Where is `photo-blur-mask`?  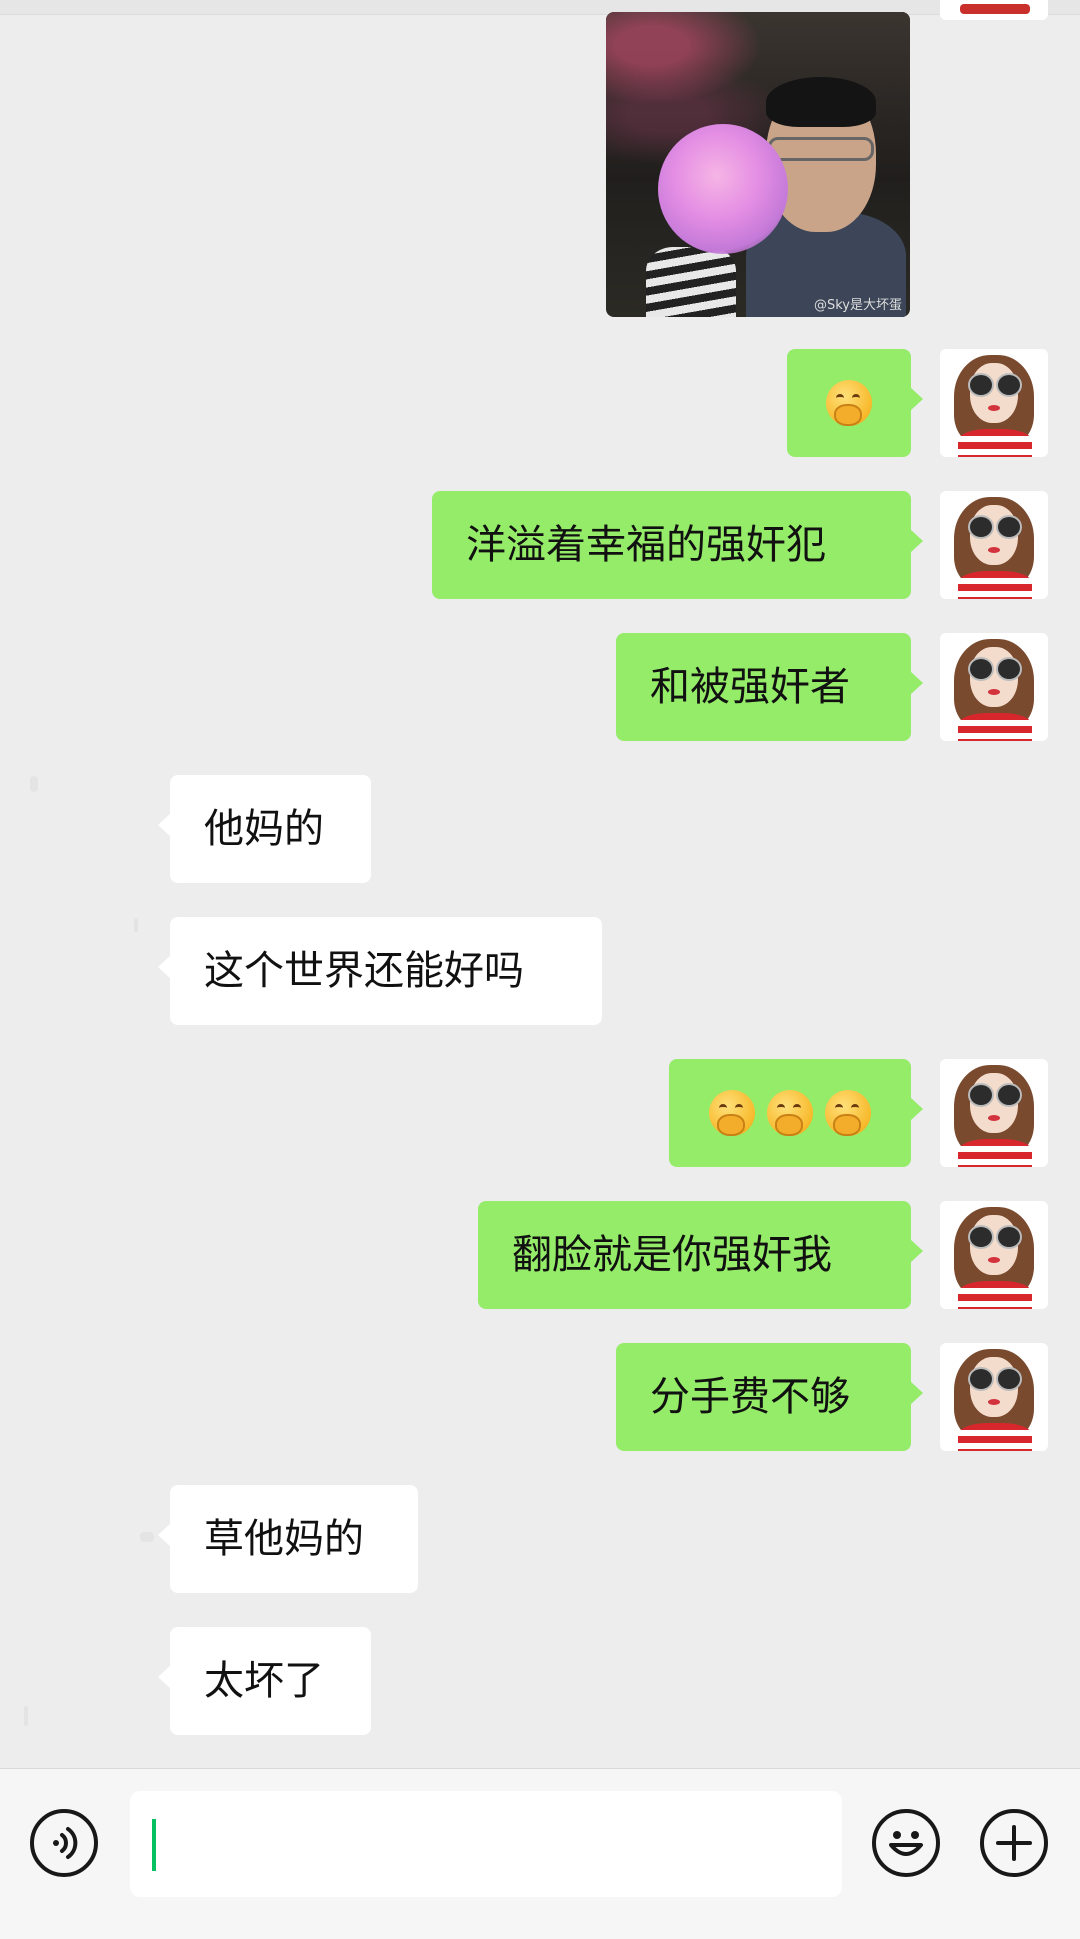 photo-blur-mask is located at coordinates (723, 189).